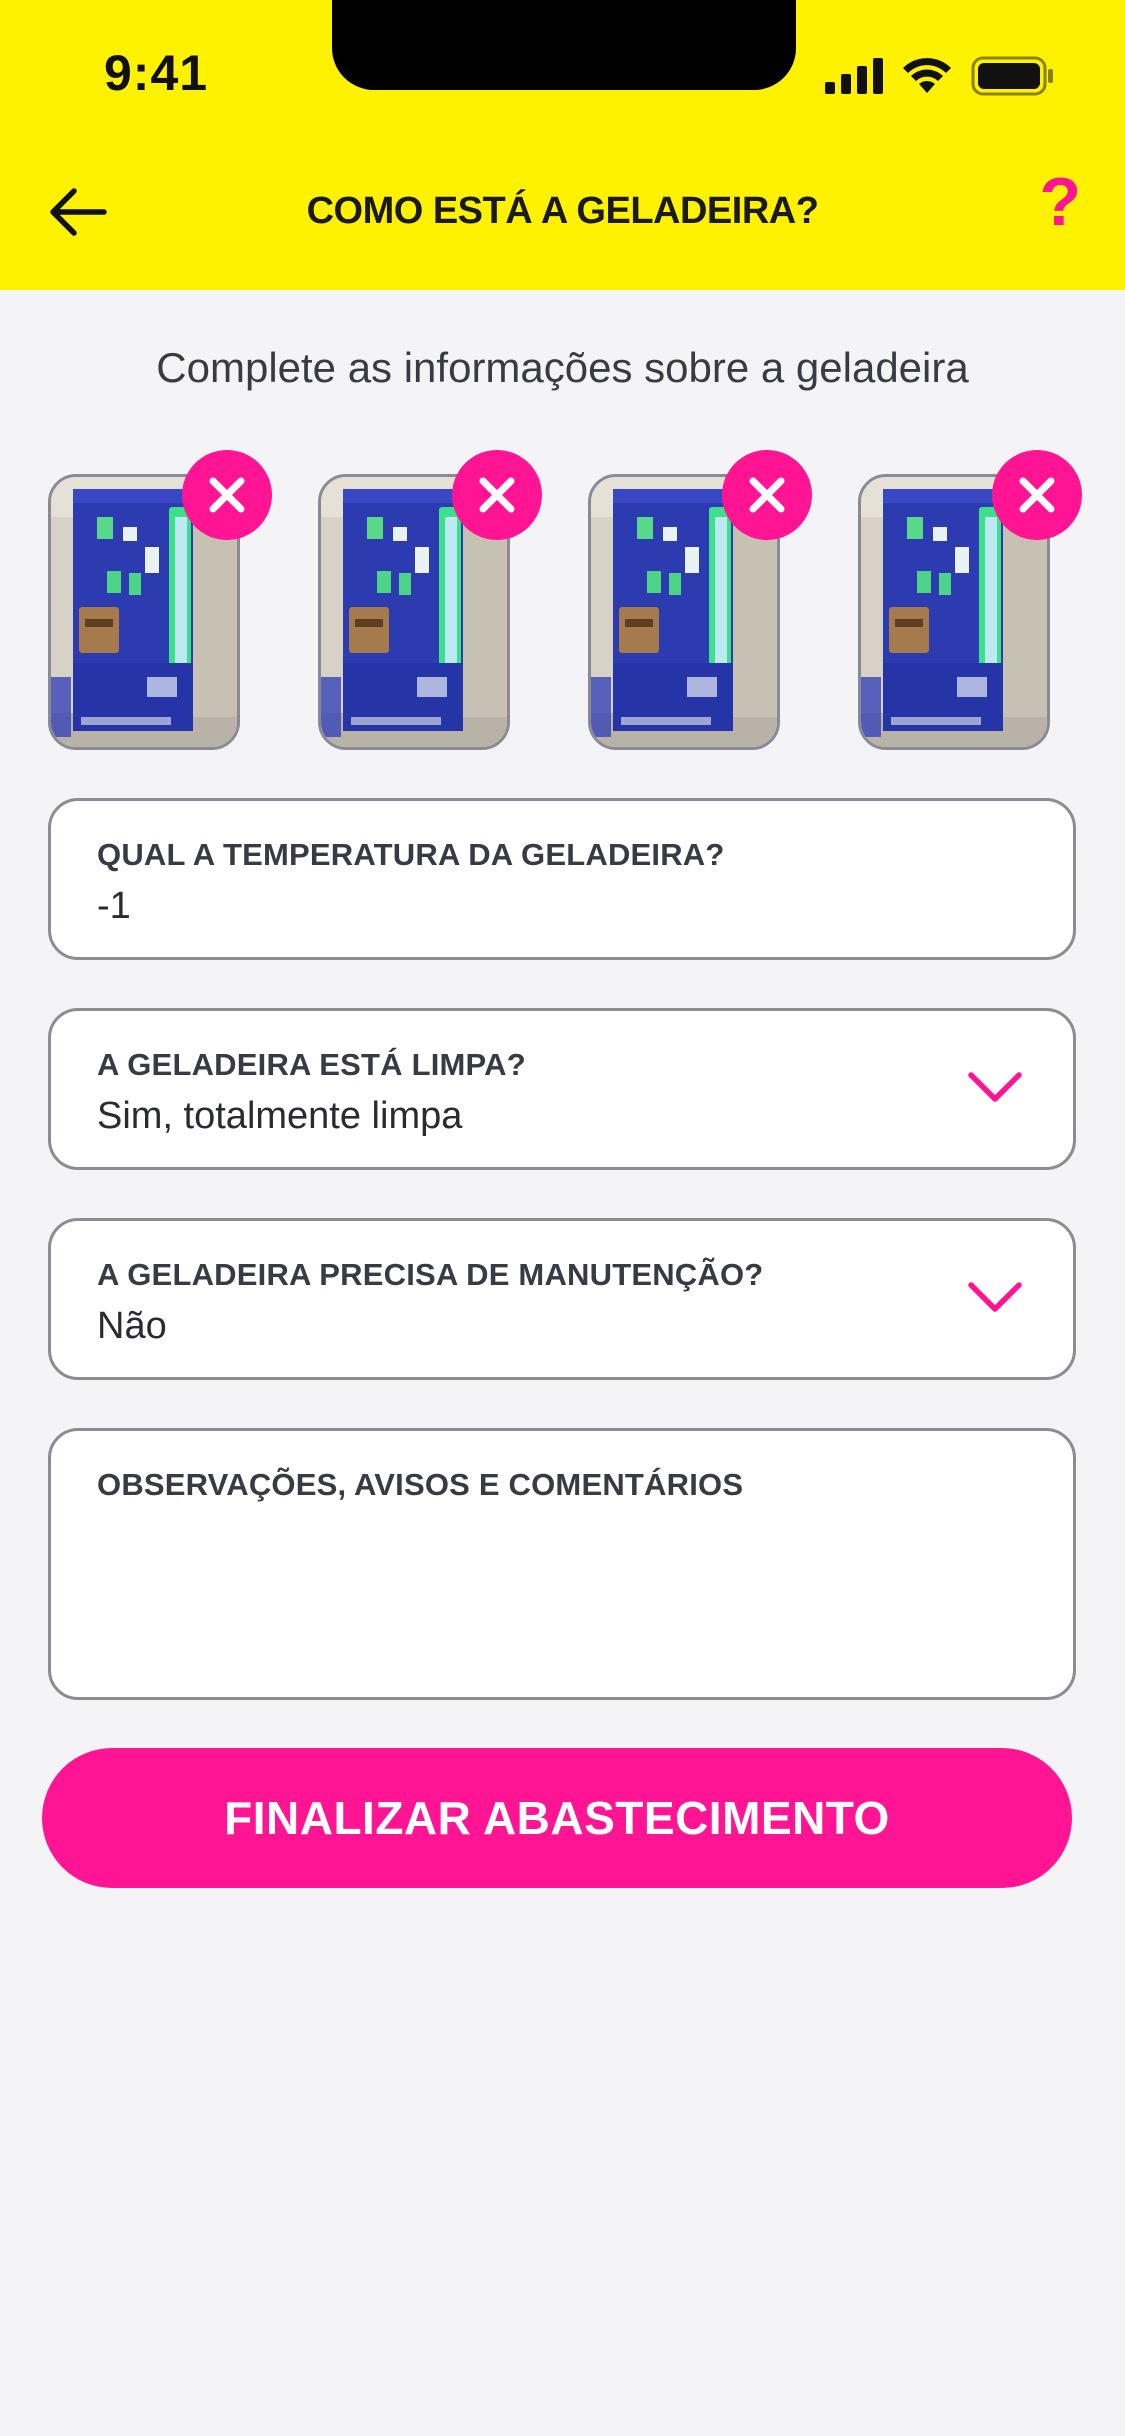  What do you see at coordinates (280, 1116) in the screenshot?
I see `clean-value: Sim, totalmente limpa` at bounding box center [280, 1116].